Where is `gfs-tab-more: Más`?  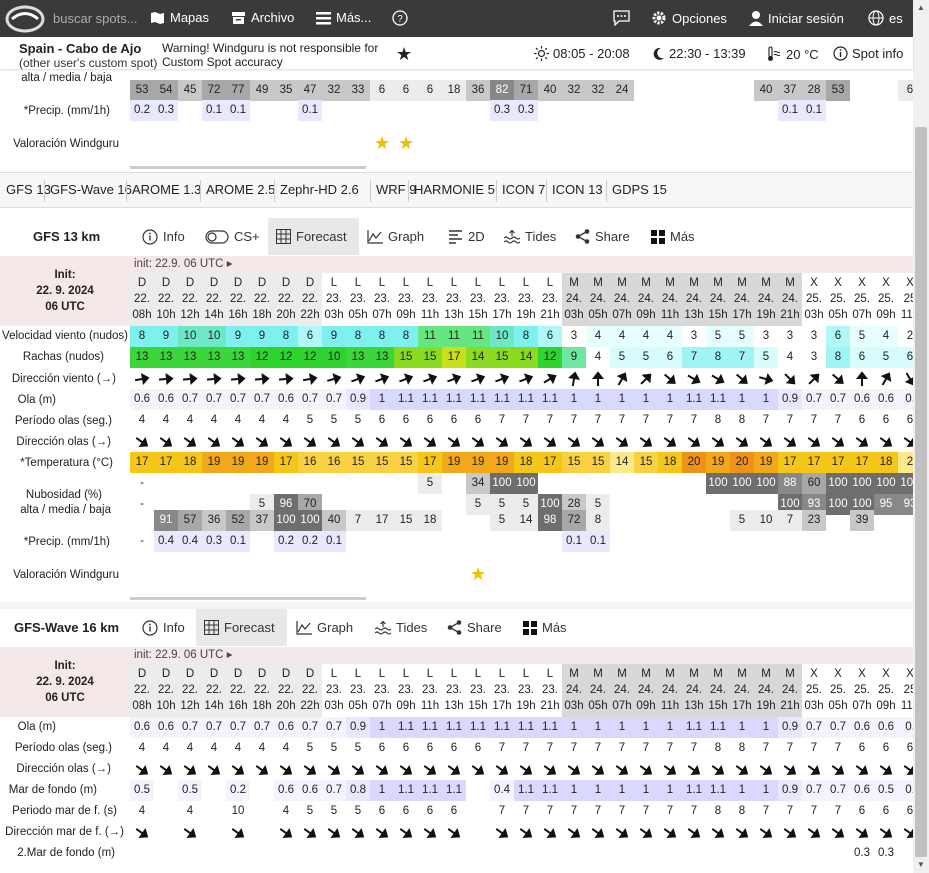
gfs-tab-more: Más is located at coordinates (673, 236).